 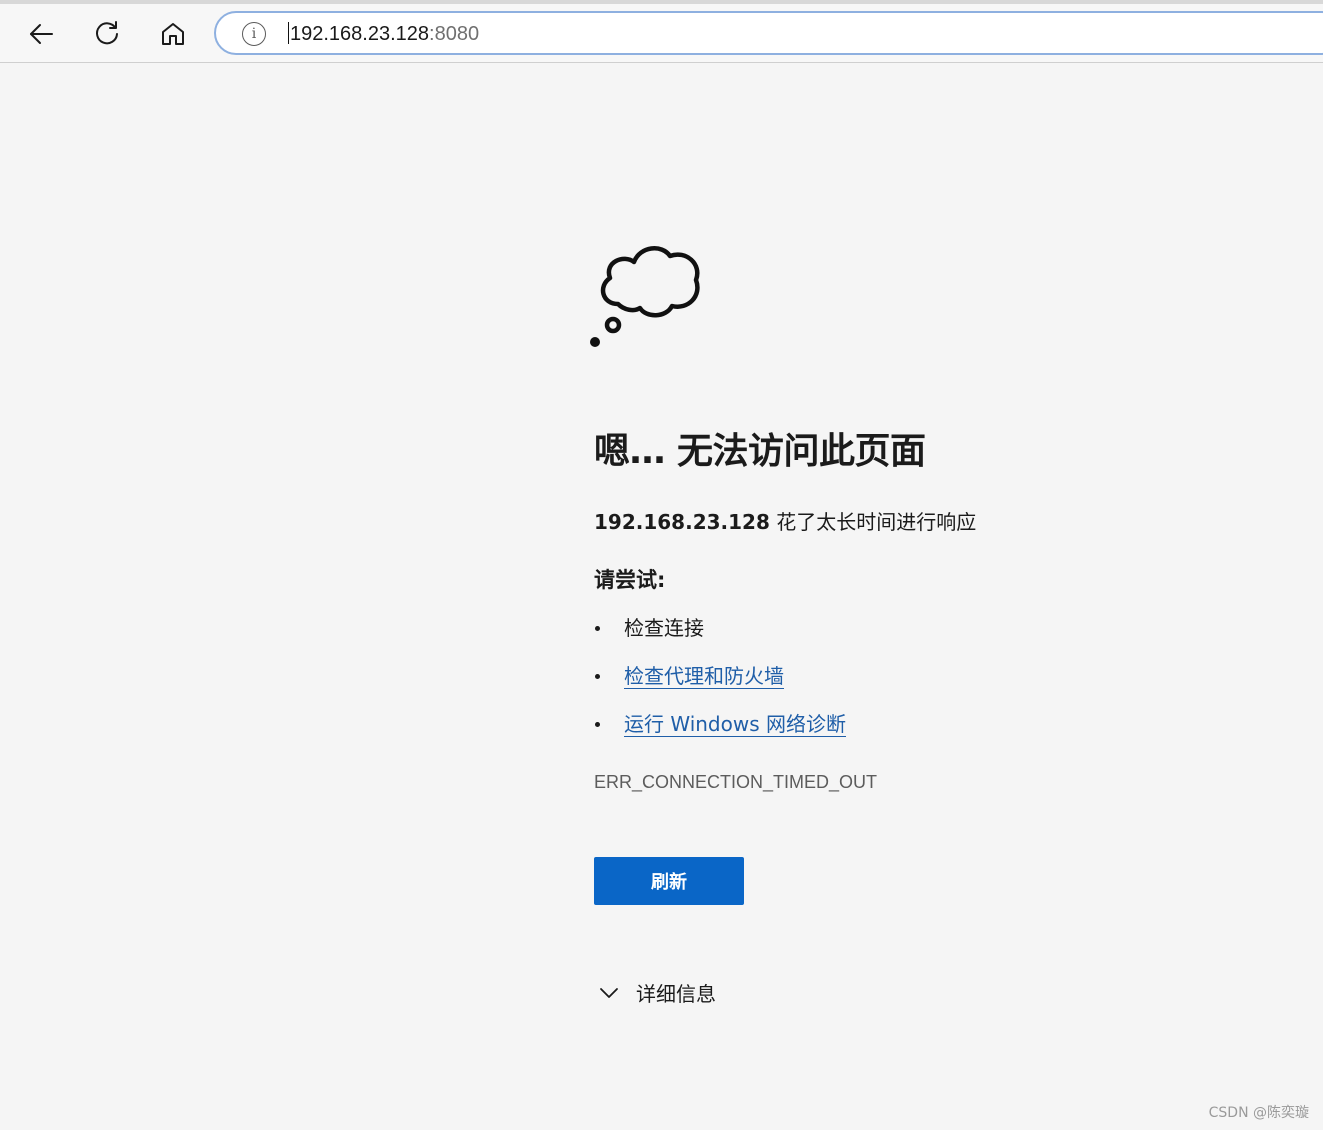 I want to click on browser-toolbar: i 192.168.23.128:8080, so click(x=661, y=31).